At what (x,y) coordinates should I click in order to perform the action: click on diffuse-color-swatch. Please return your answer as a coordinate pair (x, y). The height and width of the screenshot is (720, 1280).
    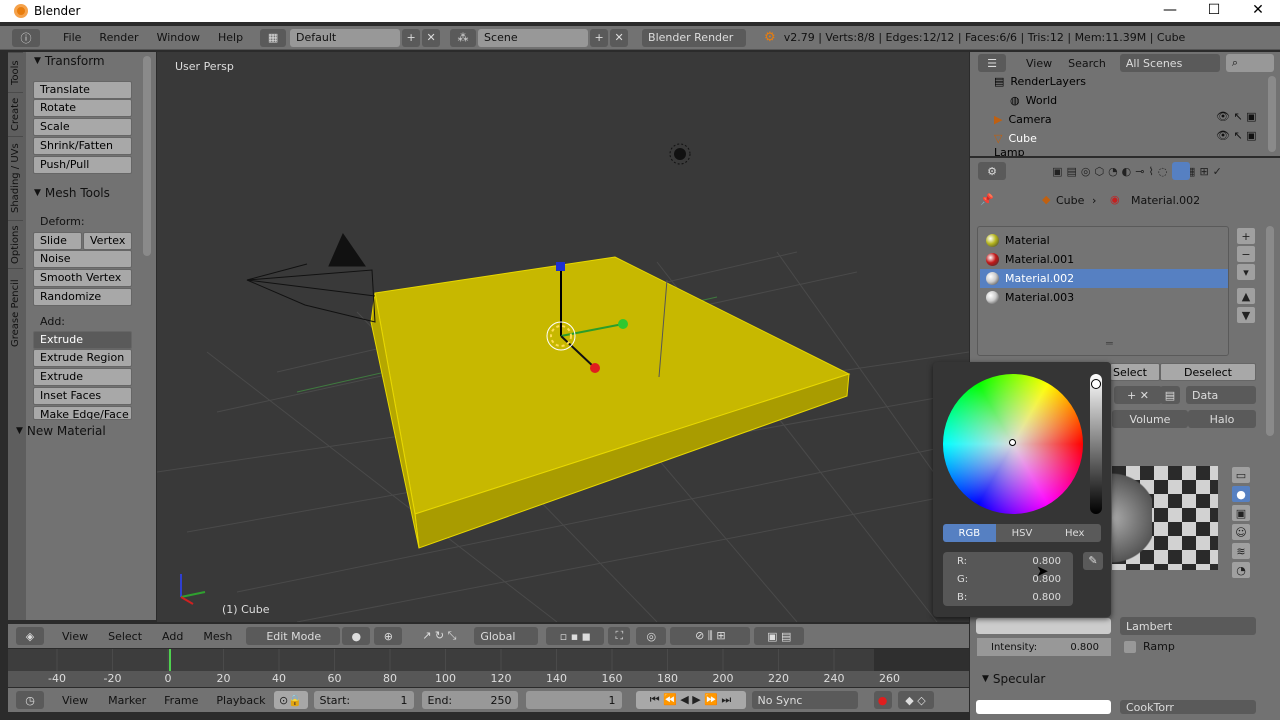
    Looking at the image, I should click on (1043, 626).